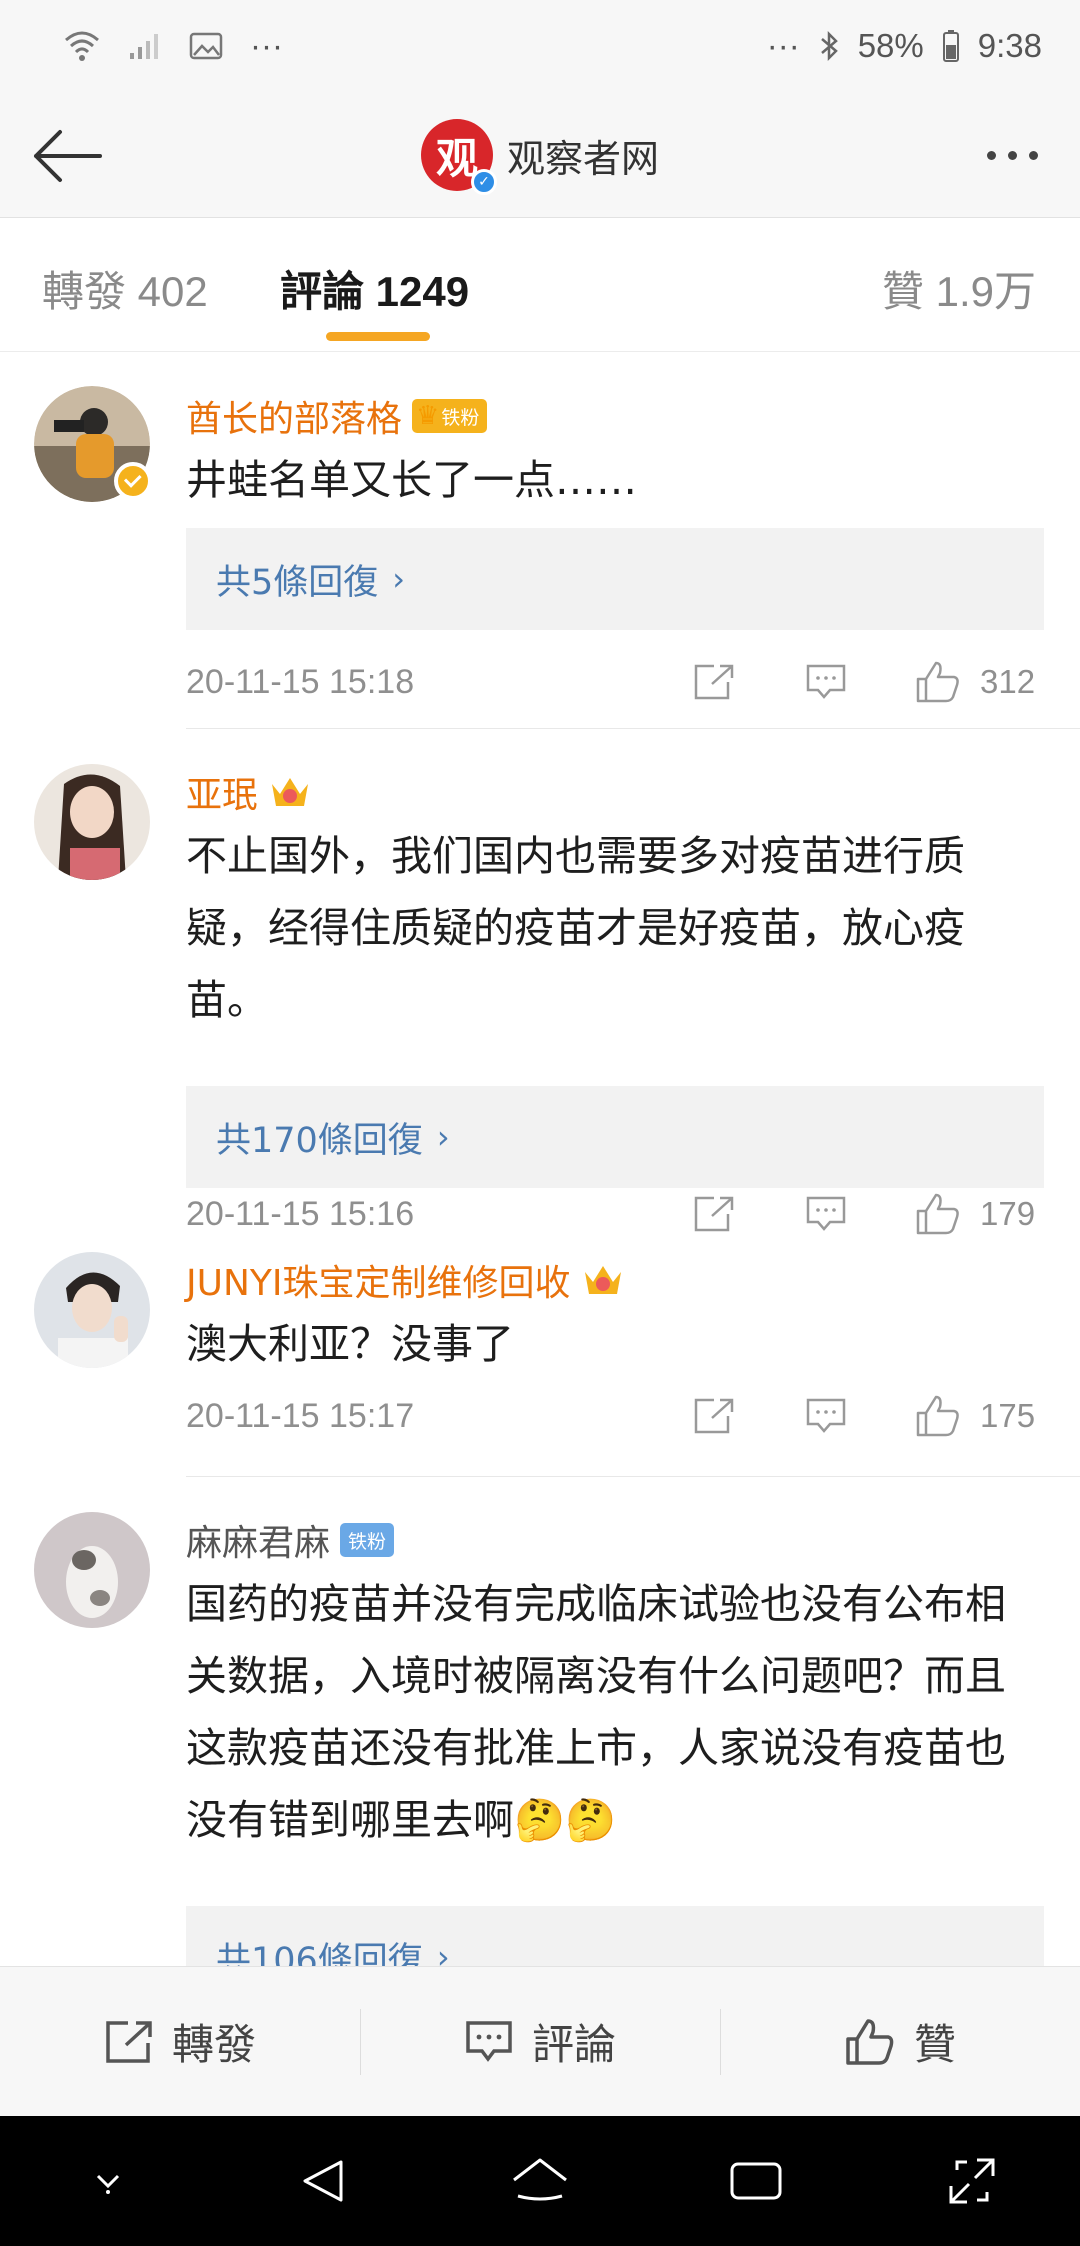 Image resolution: width=1080 pixels, height=2246 pixels. I want to click on comment-button: 評論, so click(540, 2041).